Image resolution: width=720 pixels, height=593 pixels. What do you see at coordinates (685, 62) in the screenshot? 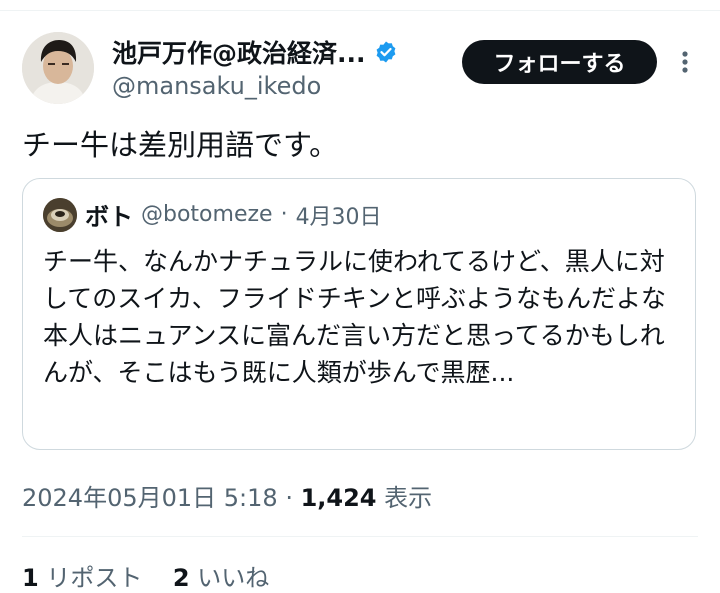
I see `more-vertical-icon` at bounding box center [685, 62].